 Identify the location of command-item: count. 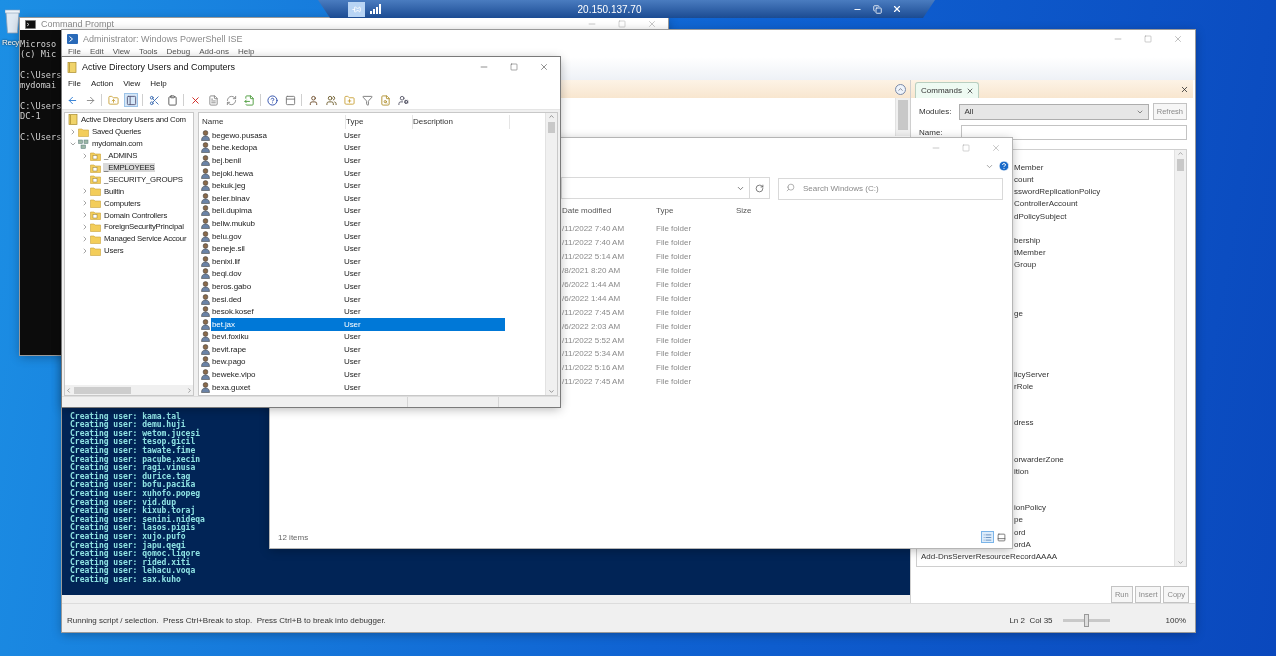
(1024, 180).